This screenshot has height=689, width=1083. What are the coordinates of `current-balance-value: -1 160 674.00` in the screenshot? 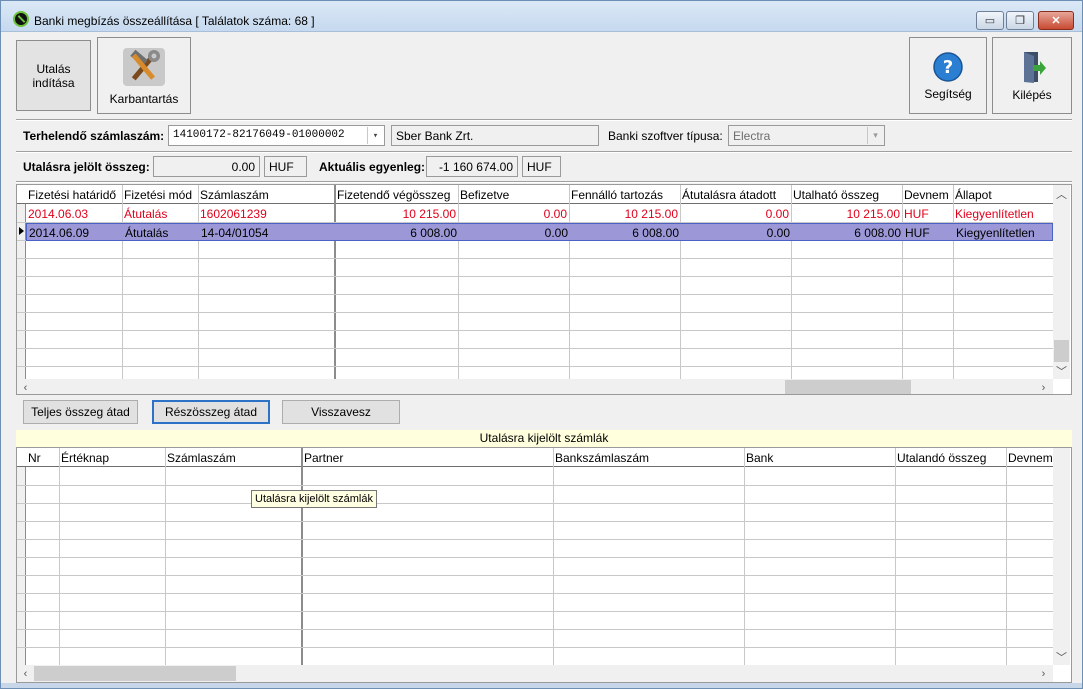 It's located at (472, 166).